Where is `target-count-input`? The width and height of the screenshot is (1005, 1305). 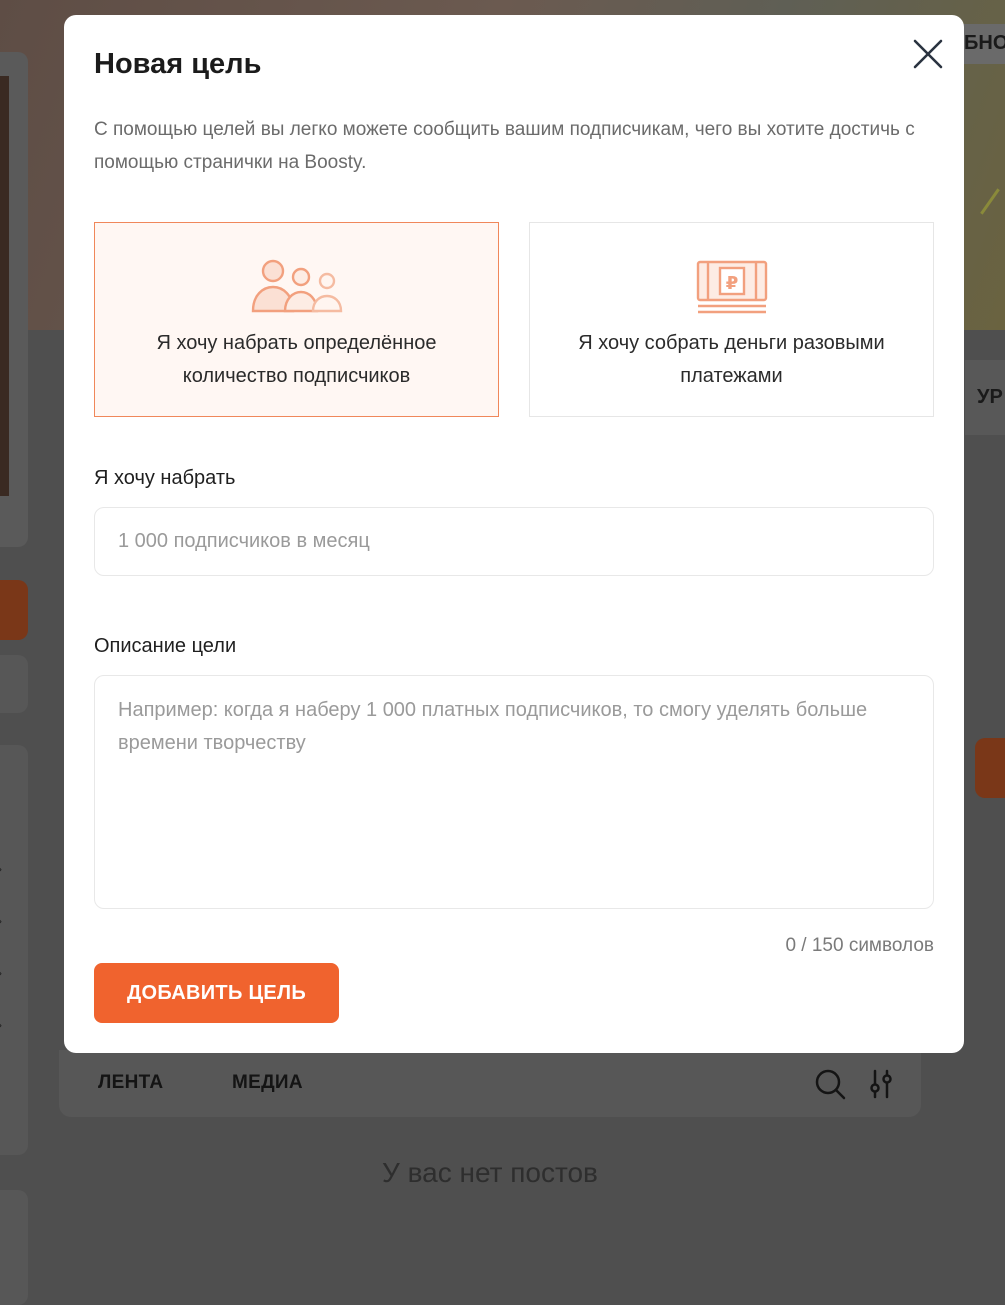 target-count-input is located at coordinates (514, 541).